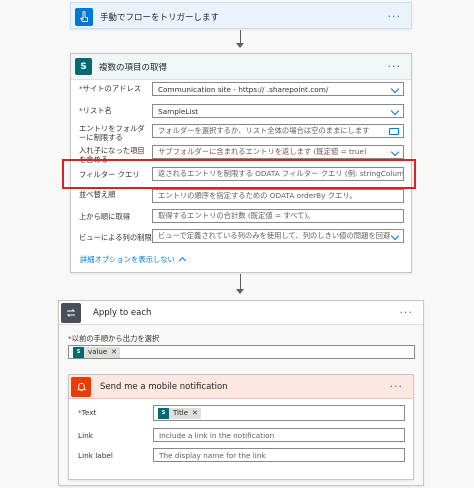 Image resolution: width=474 pixels, height=488 pixels. Describe the element at coordinates (395, 66) in the screenshot. I see `get-items-menu-button: ···` at that location.